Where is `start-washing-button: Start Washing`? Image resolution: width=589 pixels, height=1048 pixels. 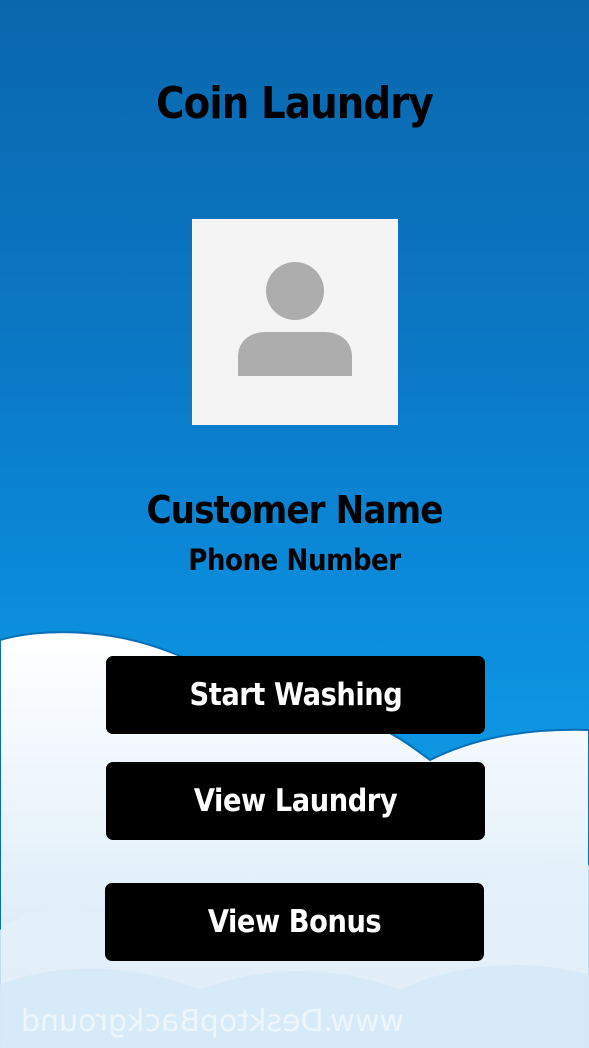
start-washing-button: Start Washing is located at coordinates (295, 695).